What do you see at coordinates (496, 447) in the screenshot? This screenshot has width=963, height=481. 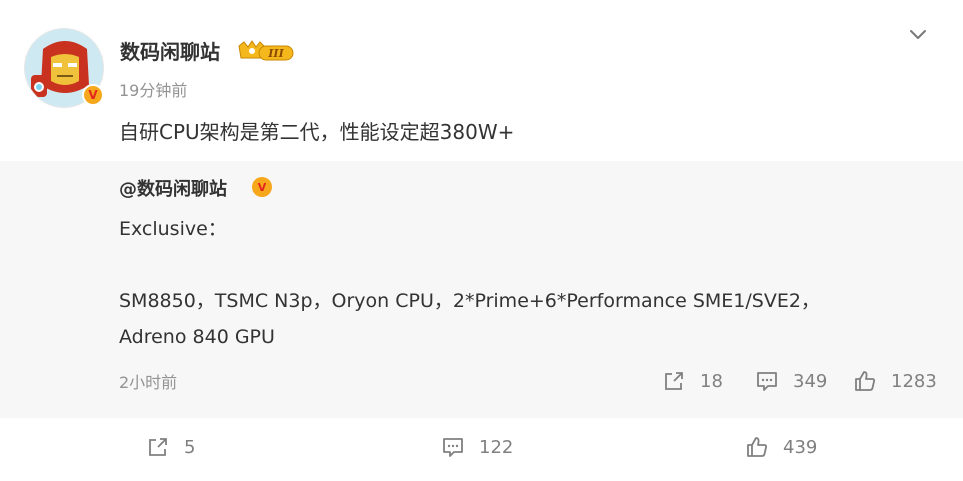 I see `comment-count: 122` at bounding box center [496, 447].